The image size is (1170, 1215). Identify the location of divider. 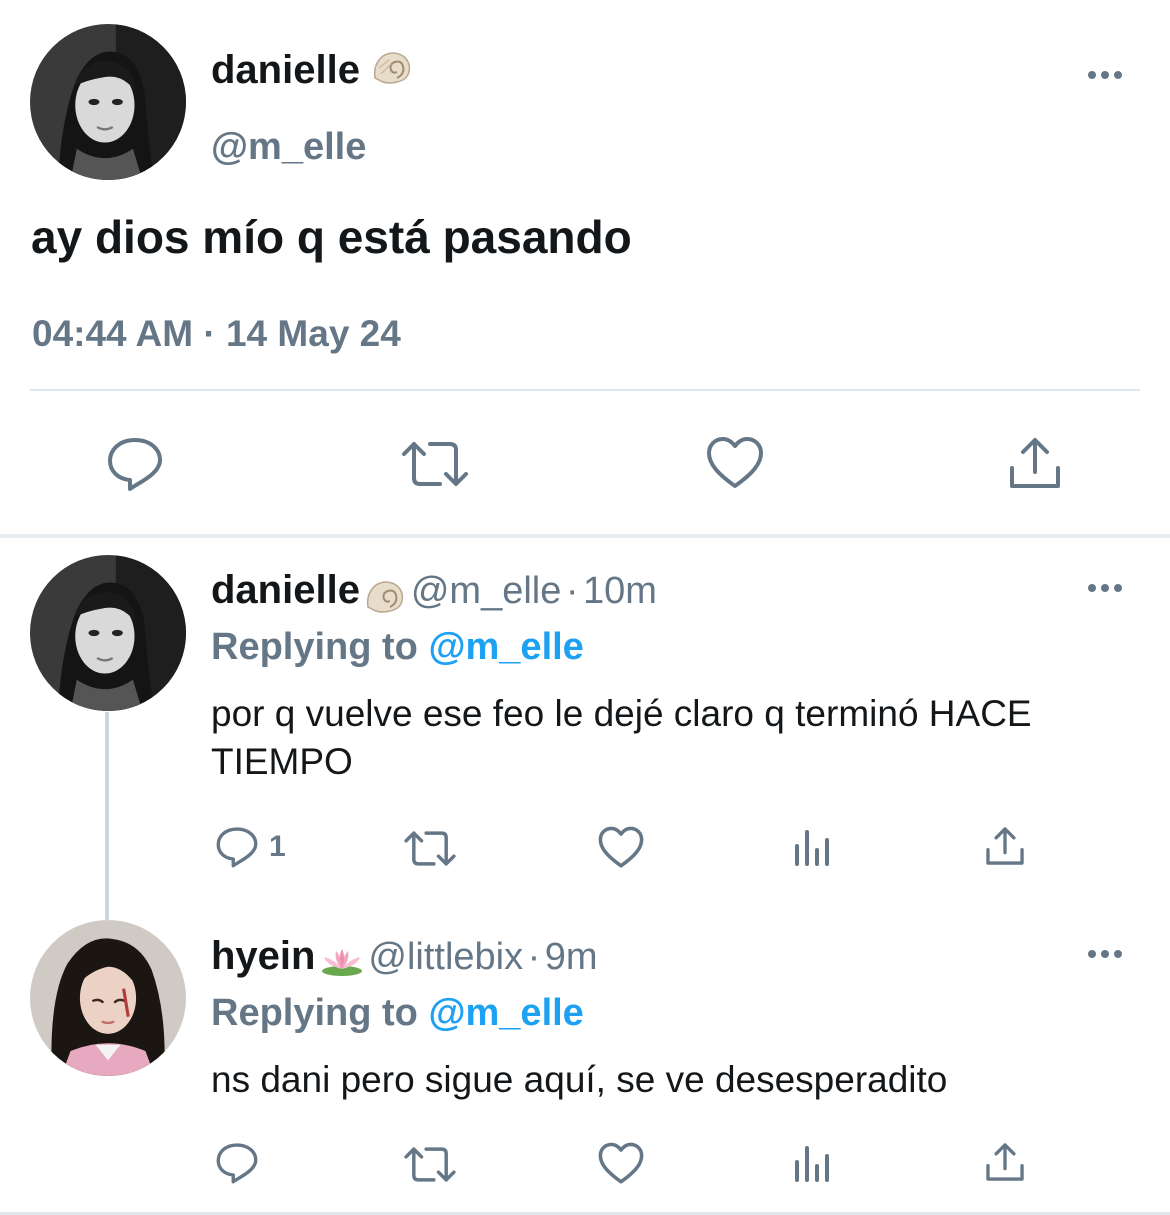
(585, 390).